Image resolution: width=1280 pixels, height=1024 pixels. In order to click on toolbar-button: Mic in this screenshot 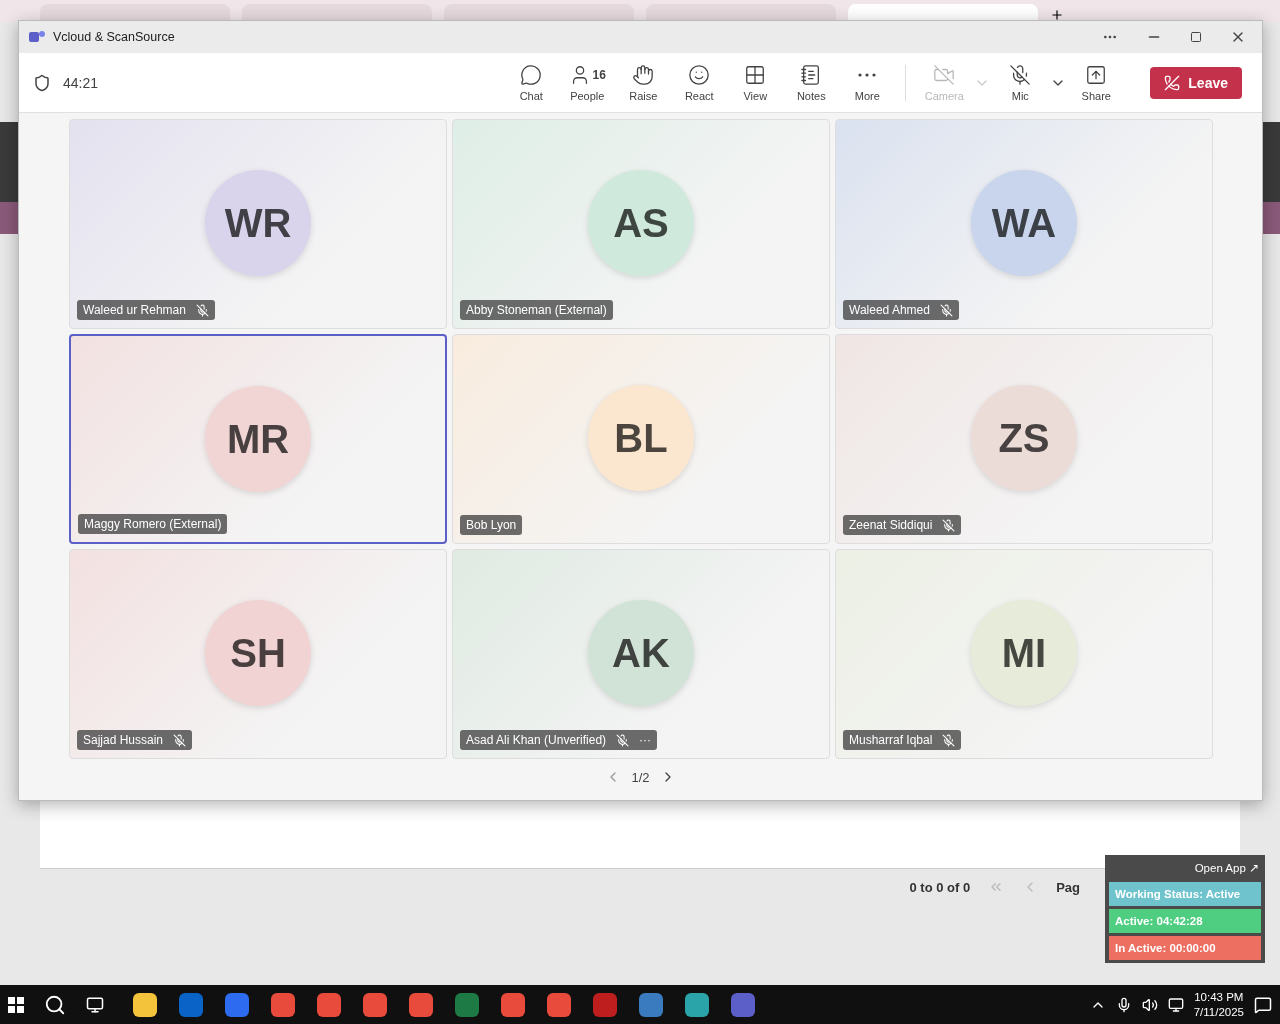, I will do `click(1020, 82)`.